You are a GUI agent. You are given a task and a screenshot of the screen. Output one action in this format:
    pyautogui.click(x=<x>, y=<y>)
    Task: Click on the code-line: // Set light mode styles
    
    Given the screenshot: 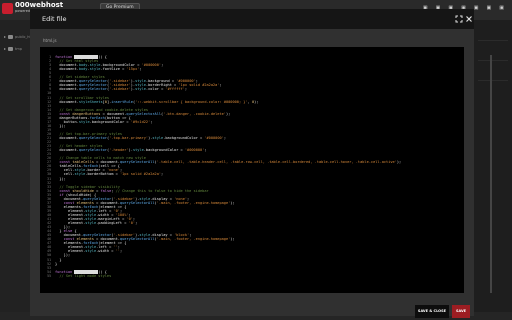 What is the action you would take?
    pyautogui.click(x=83, y=276)
    